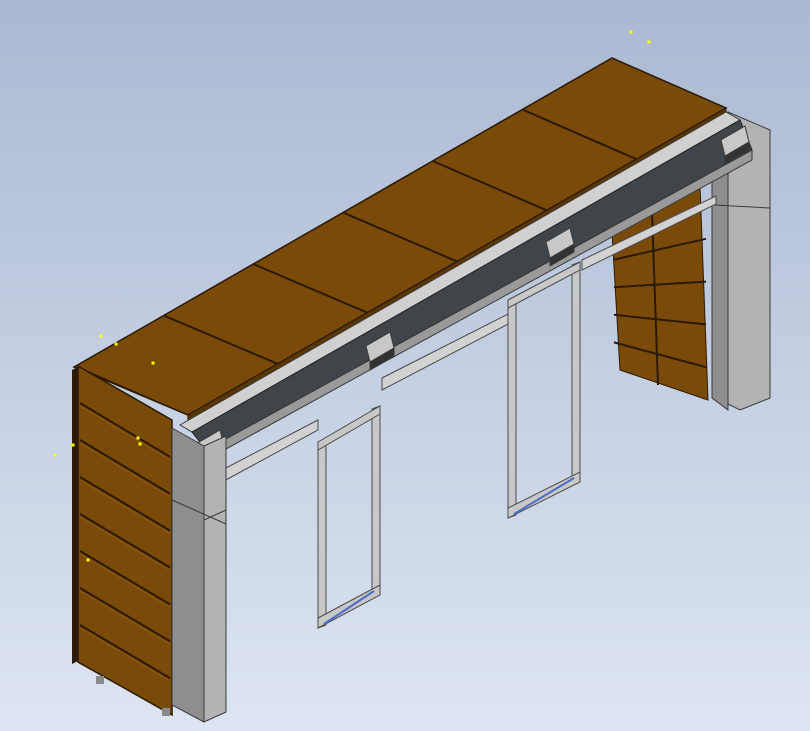 Image resolution: width=810 pixels, height=731 pixels. What do you see at coordinates (122, 540) in the screenshot?
I see `left-wood-wall` at bounding box center [122, 540].